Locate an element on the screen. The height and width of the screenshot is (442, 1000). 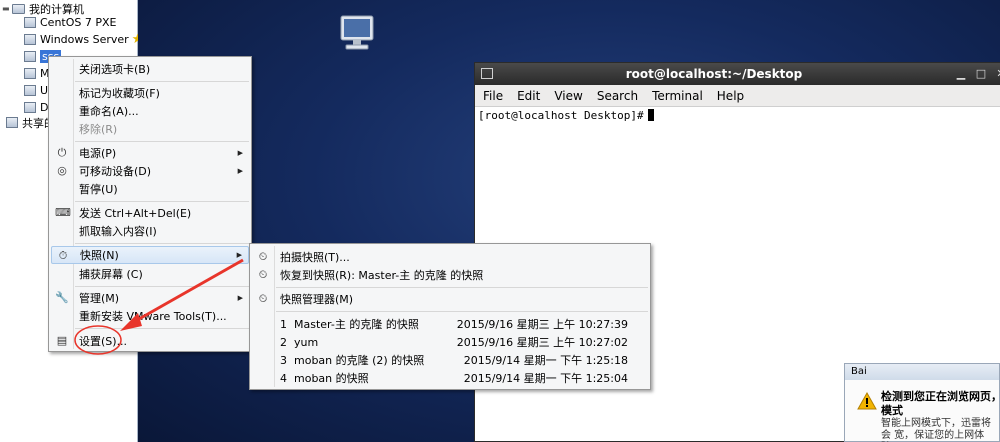
snapshot-entry-label: 4 moban 的快照 is located at coordinates (324, 378).